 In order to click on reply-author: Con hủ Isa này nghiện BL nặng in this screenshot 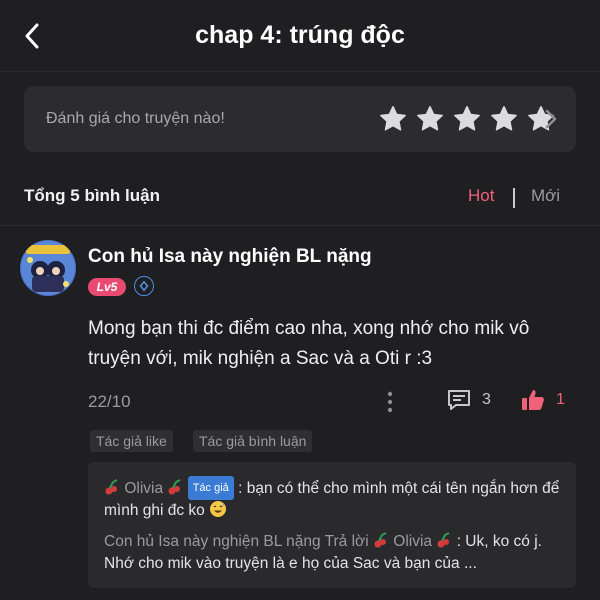, I will do `click(212, 541)`.